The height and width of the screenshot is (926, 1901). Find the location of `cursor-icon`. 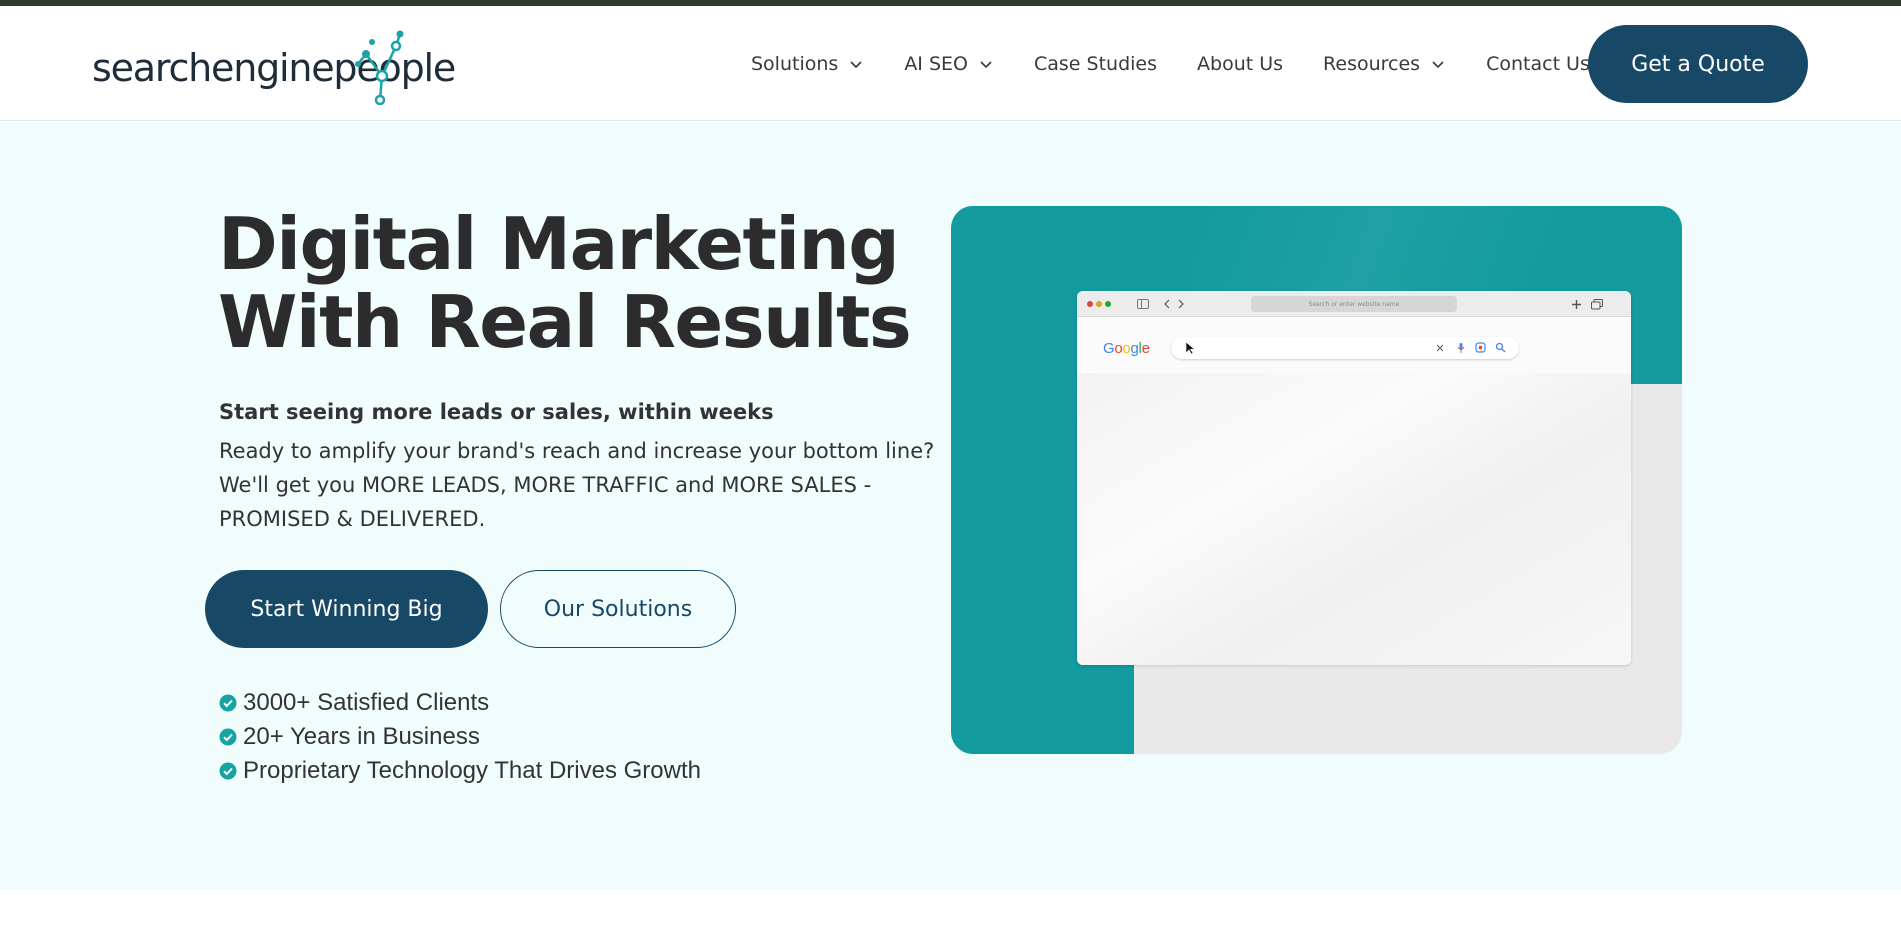

cursor-icon is located at coordinates (1190, 348).